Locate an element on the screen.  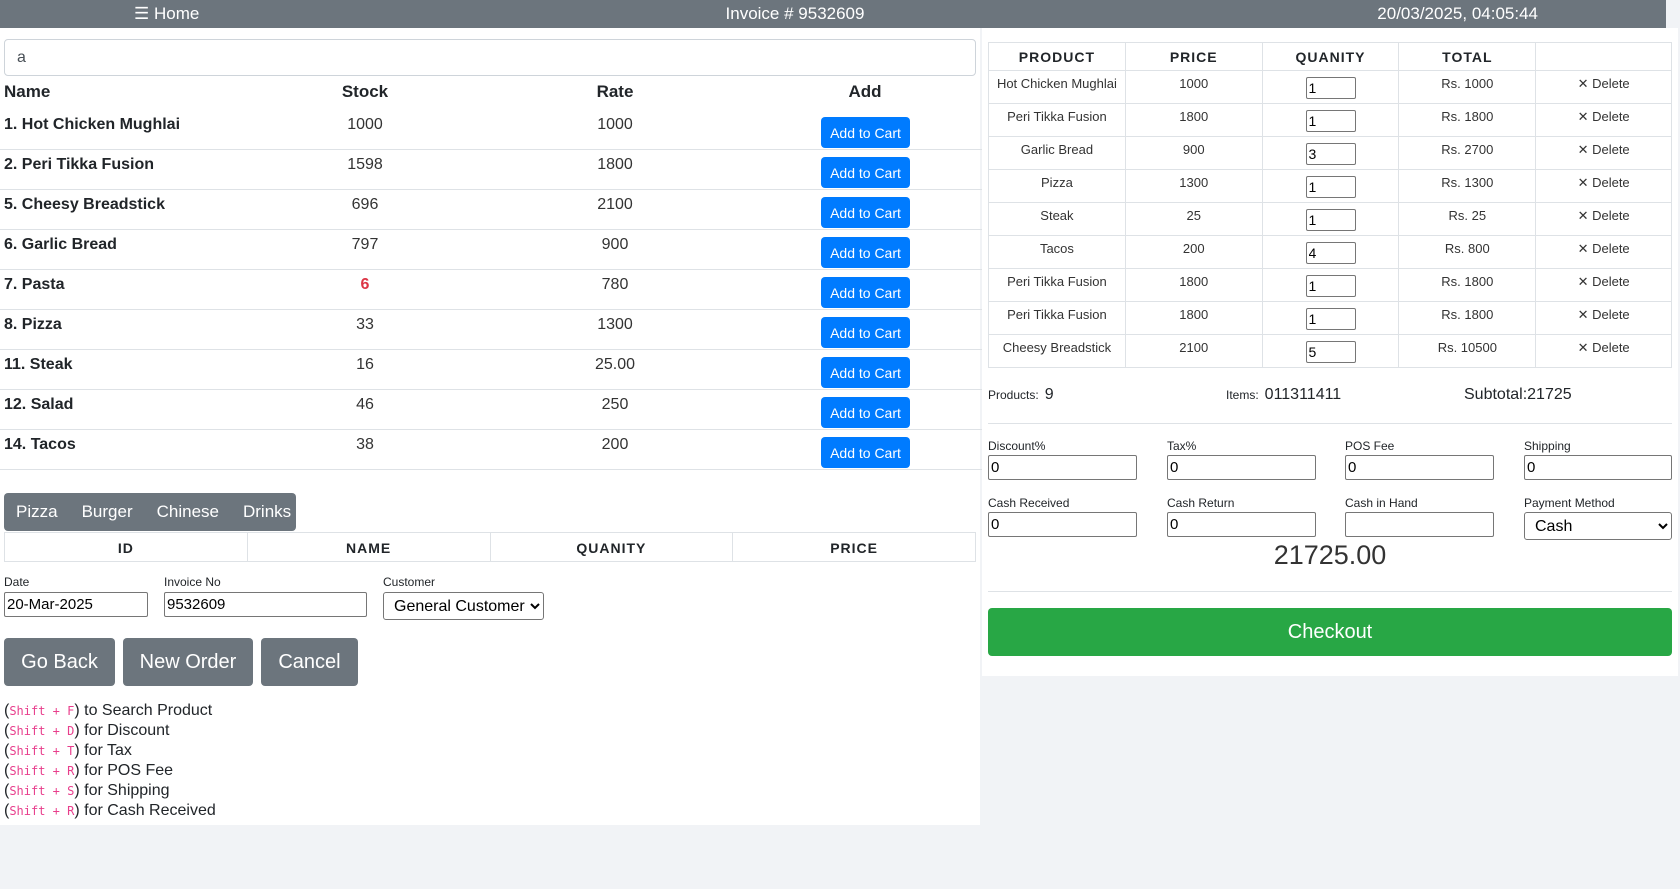
date-input is located at coordinates (76, 604).